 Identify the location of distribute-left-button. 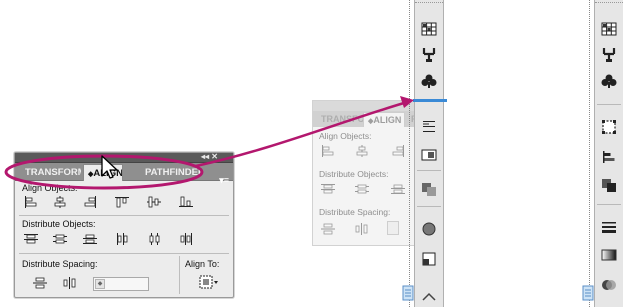
(122, 239).